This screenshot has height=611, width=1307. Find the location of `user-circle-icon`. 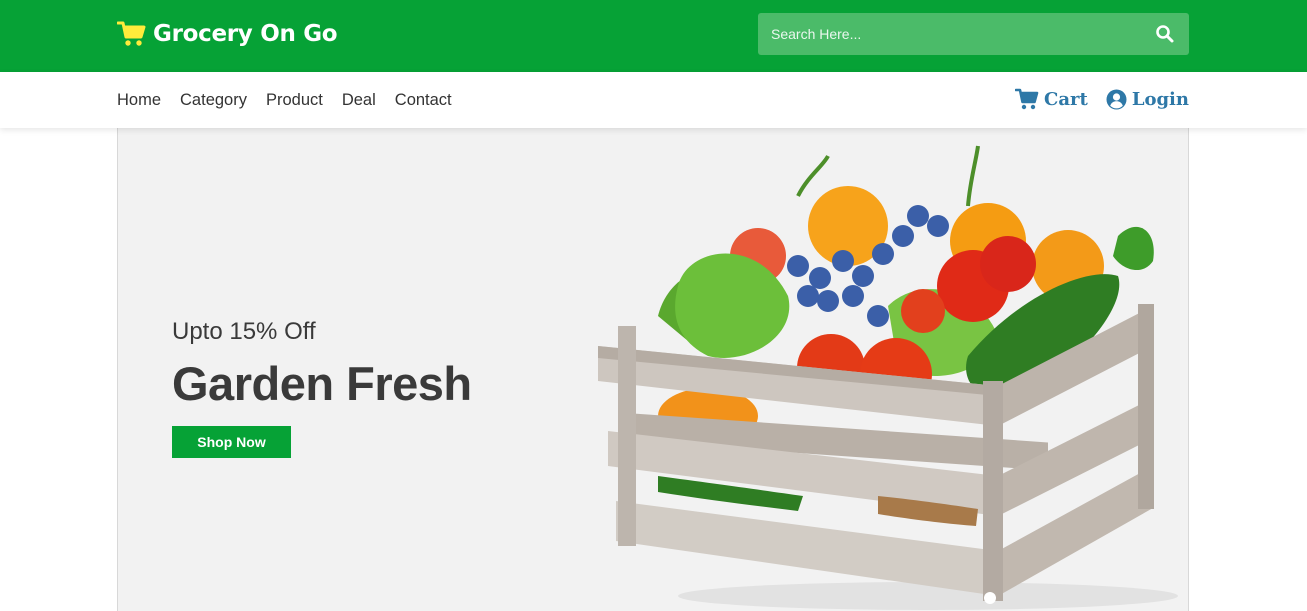

user-circle-icon is located at coordinates (1116, 99).